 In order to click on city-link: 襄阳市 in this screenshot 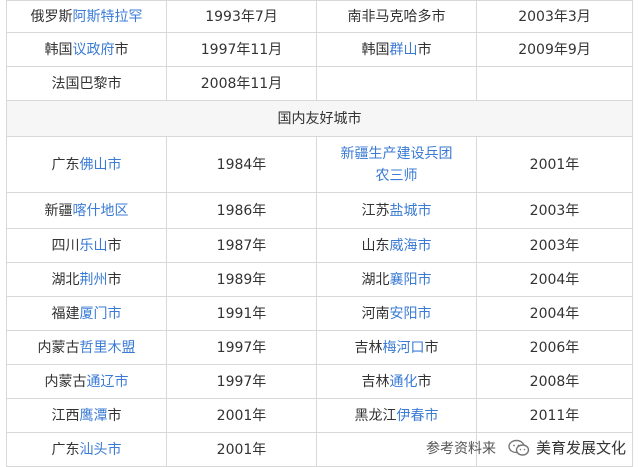, I will do `click(411, 280)`.